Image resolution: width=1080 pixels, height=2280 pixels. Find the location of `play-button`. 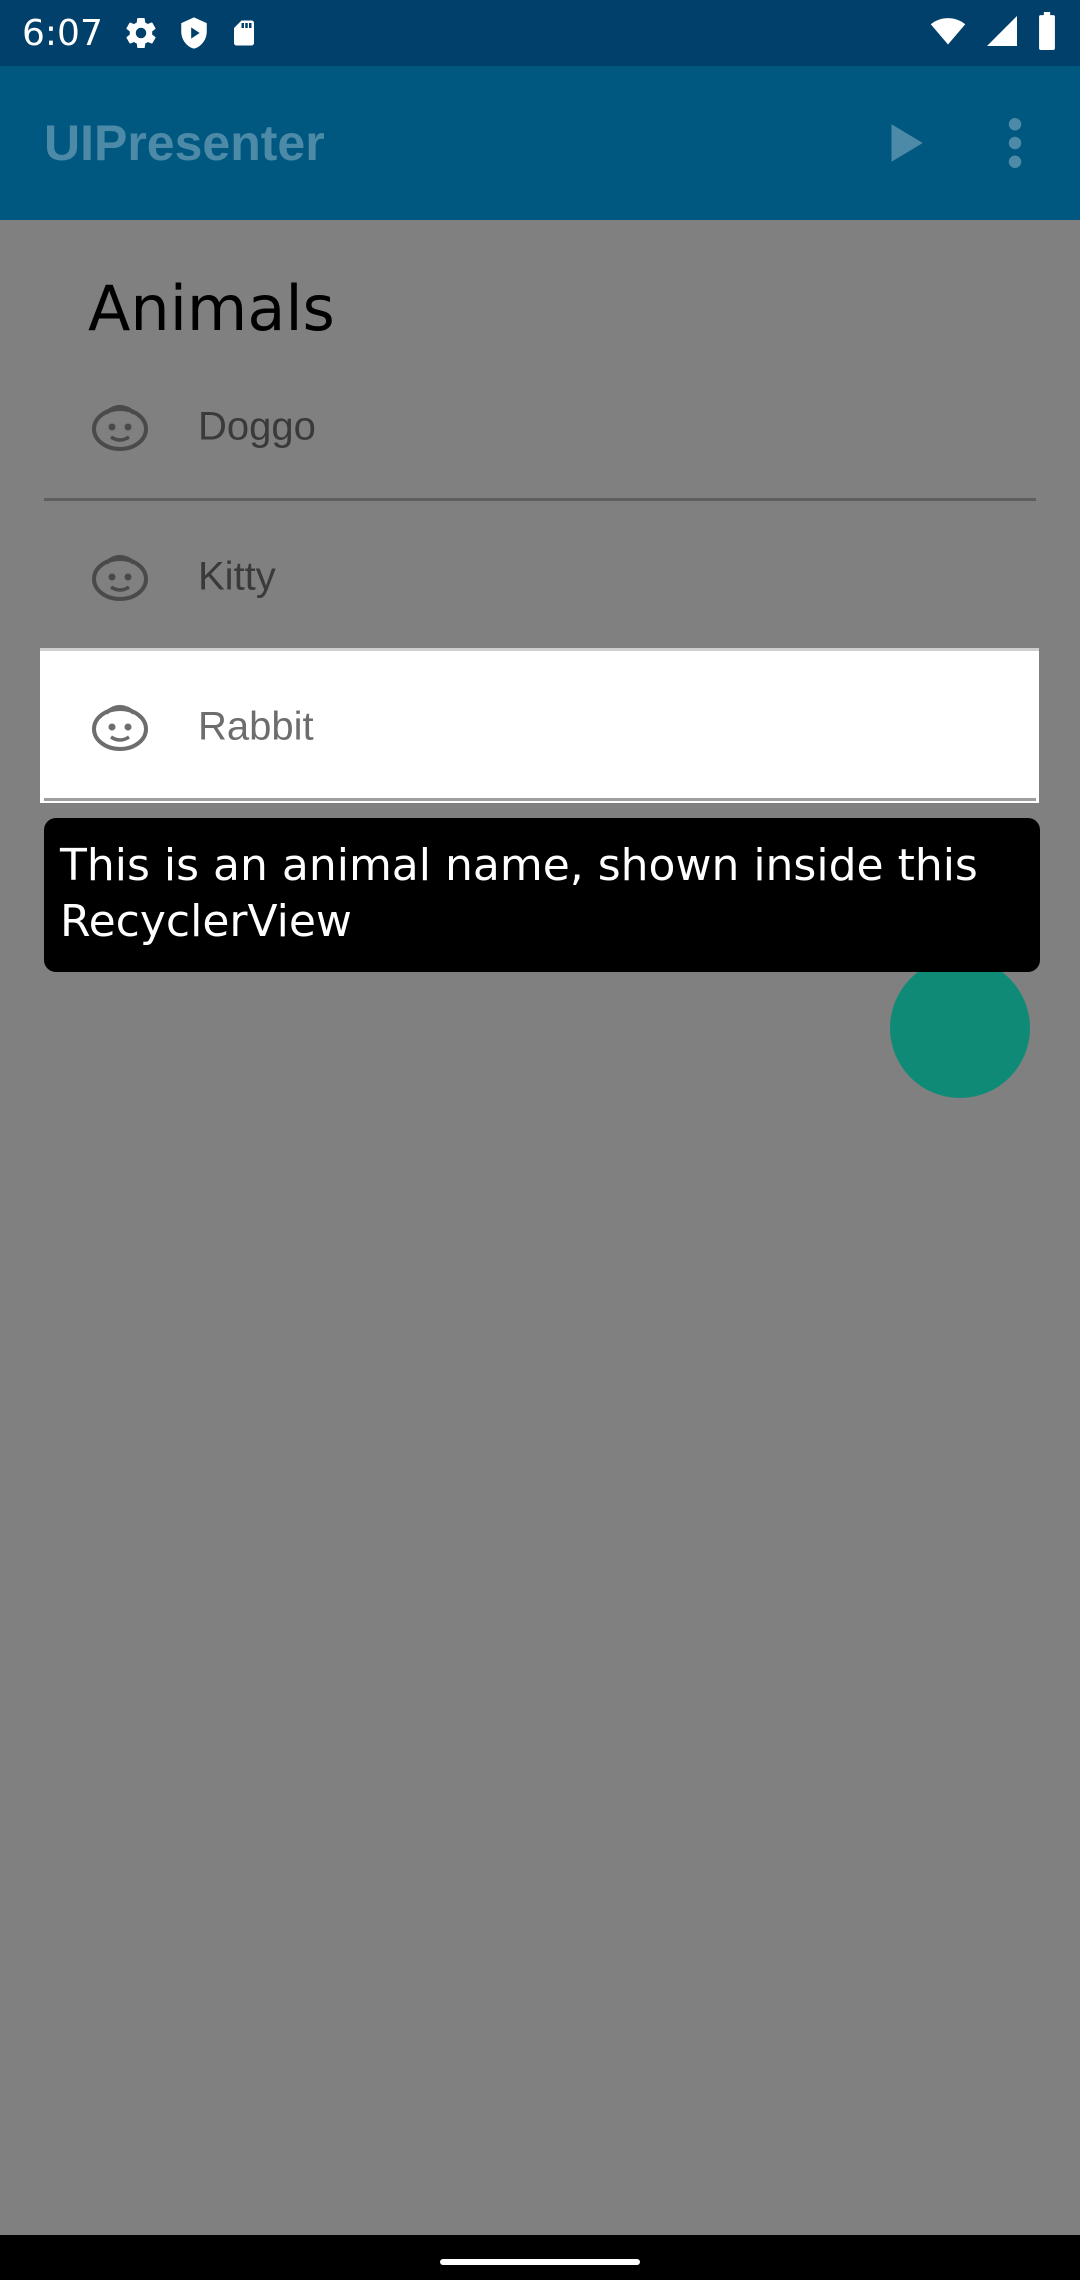

play-button is located at coordinates (904, 143).